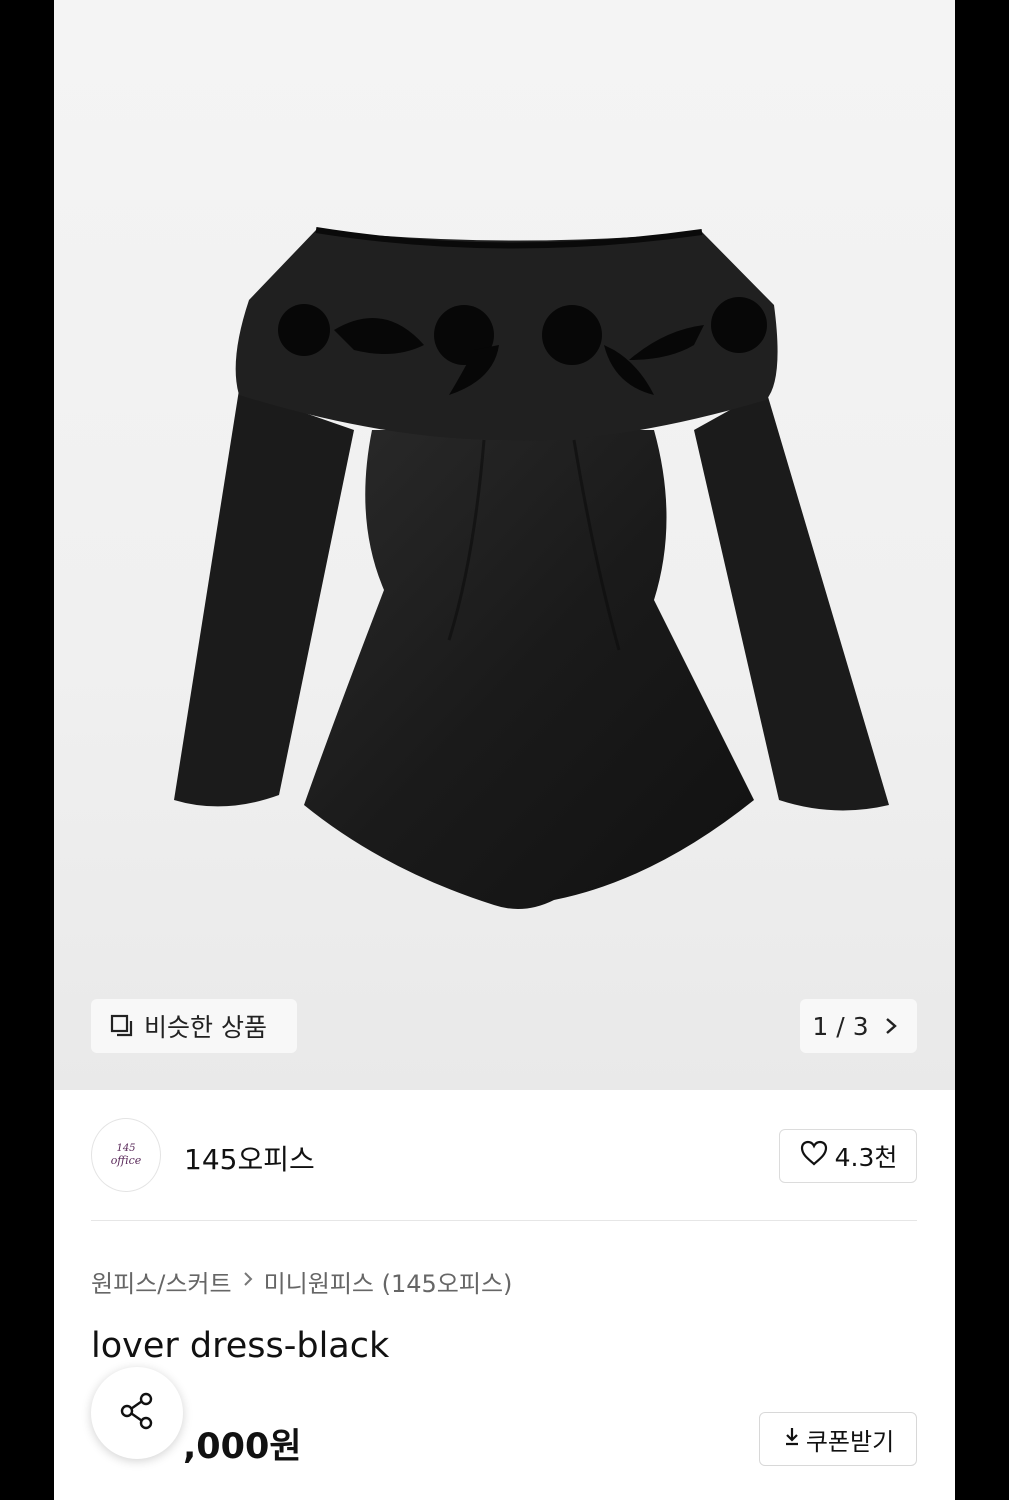  Describe the element at coordinates (249, 1158) in the screenshot. I see `shop-name: 145오피스` at that location.